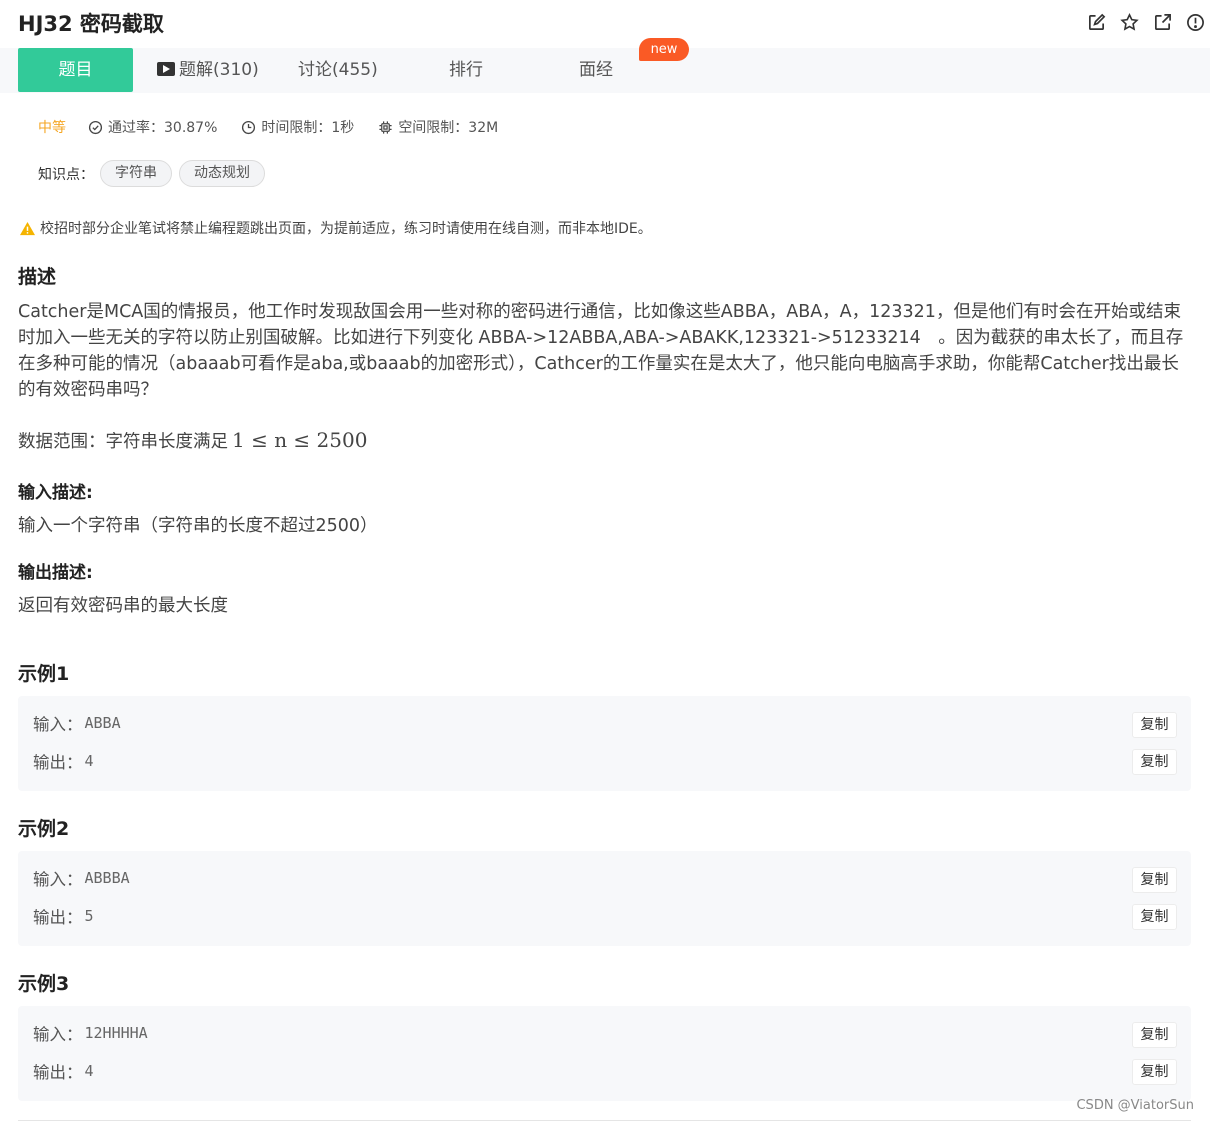  What do you see at coordinates (604, 743) in the screenshot?
I see `example-box: 输入： ABBA 复制 输出： 4 复制` at bounding box center [604, 743].